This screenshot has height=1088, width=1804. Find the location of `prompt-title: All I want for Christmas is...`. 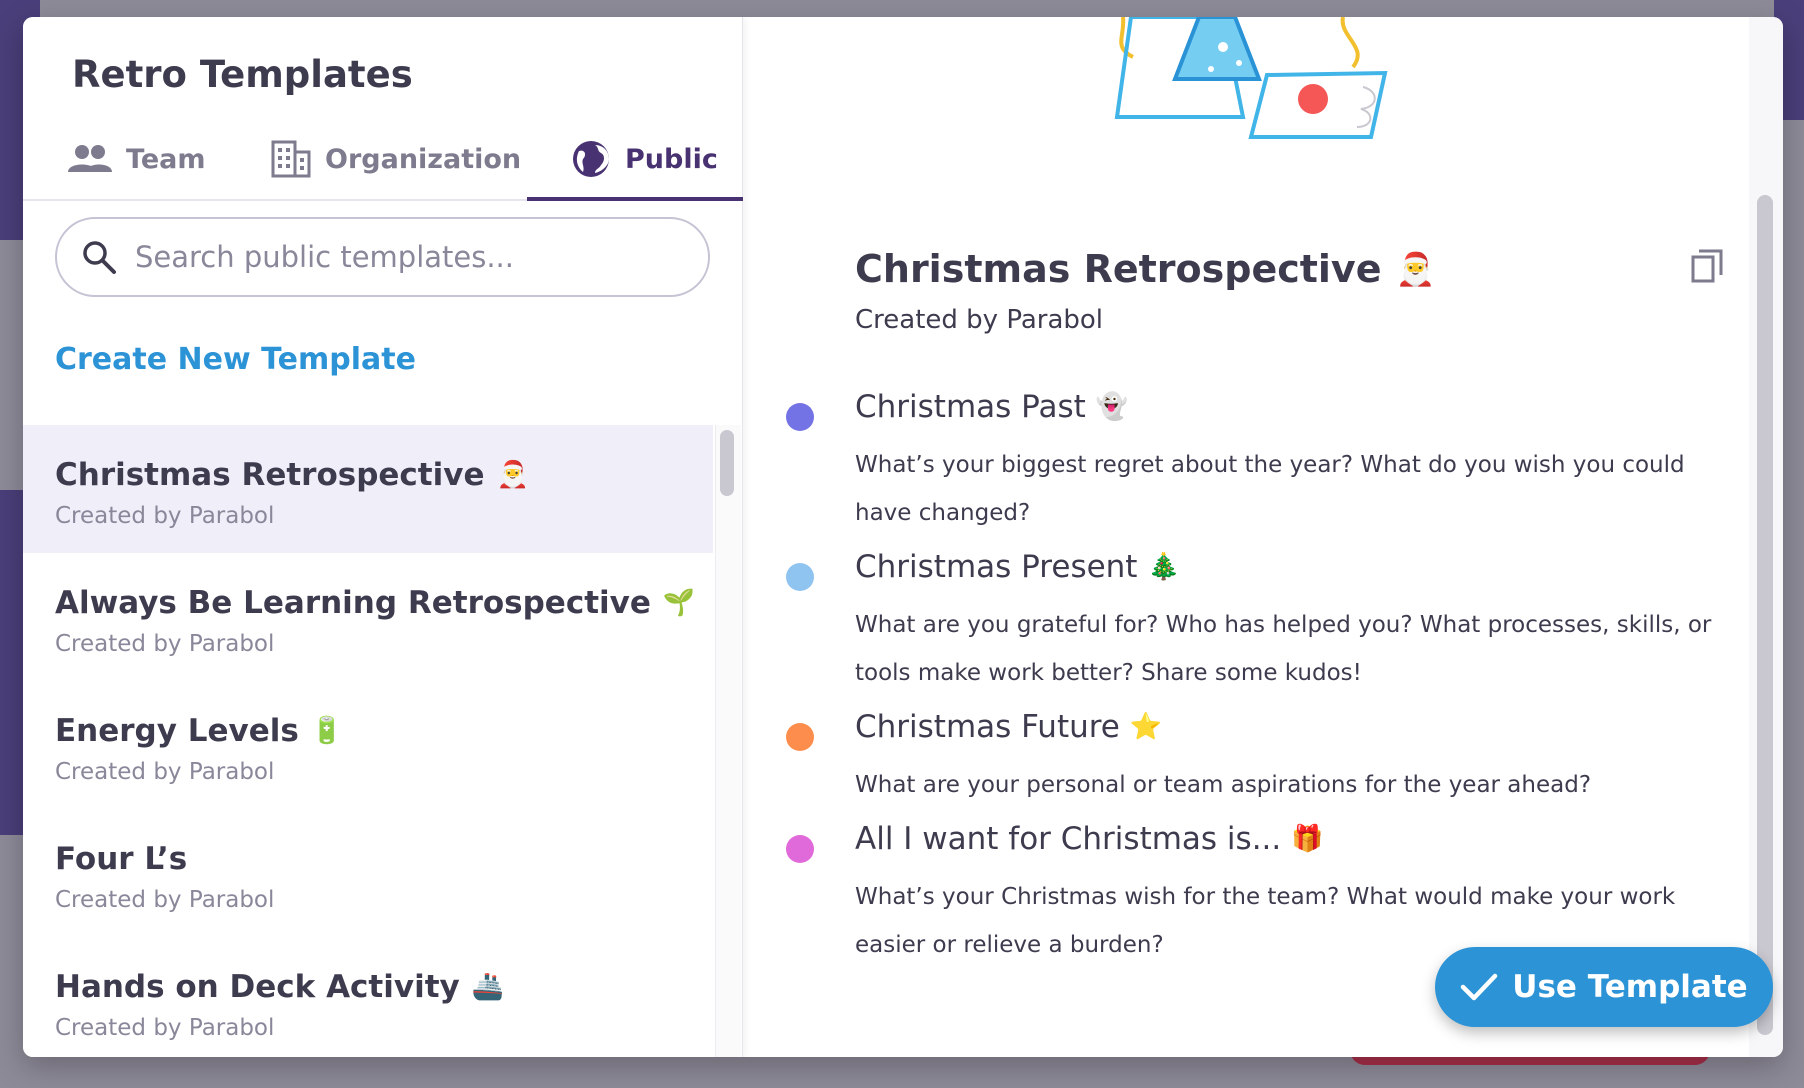

prompt-title: All I want for Christmas is... is located at coordinates (1068, 839).